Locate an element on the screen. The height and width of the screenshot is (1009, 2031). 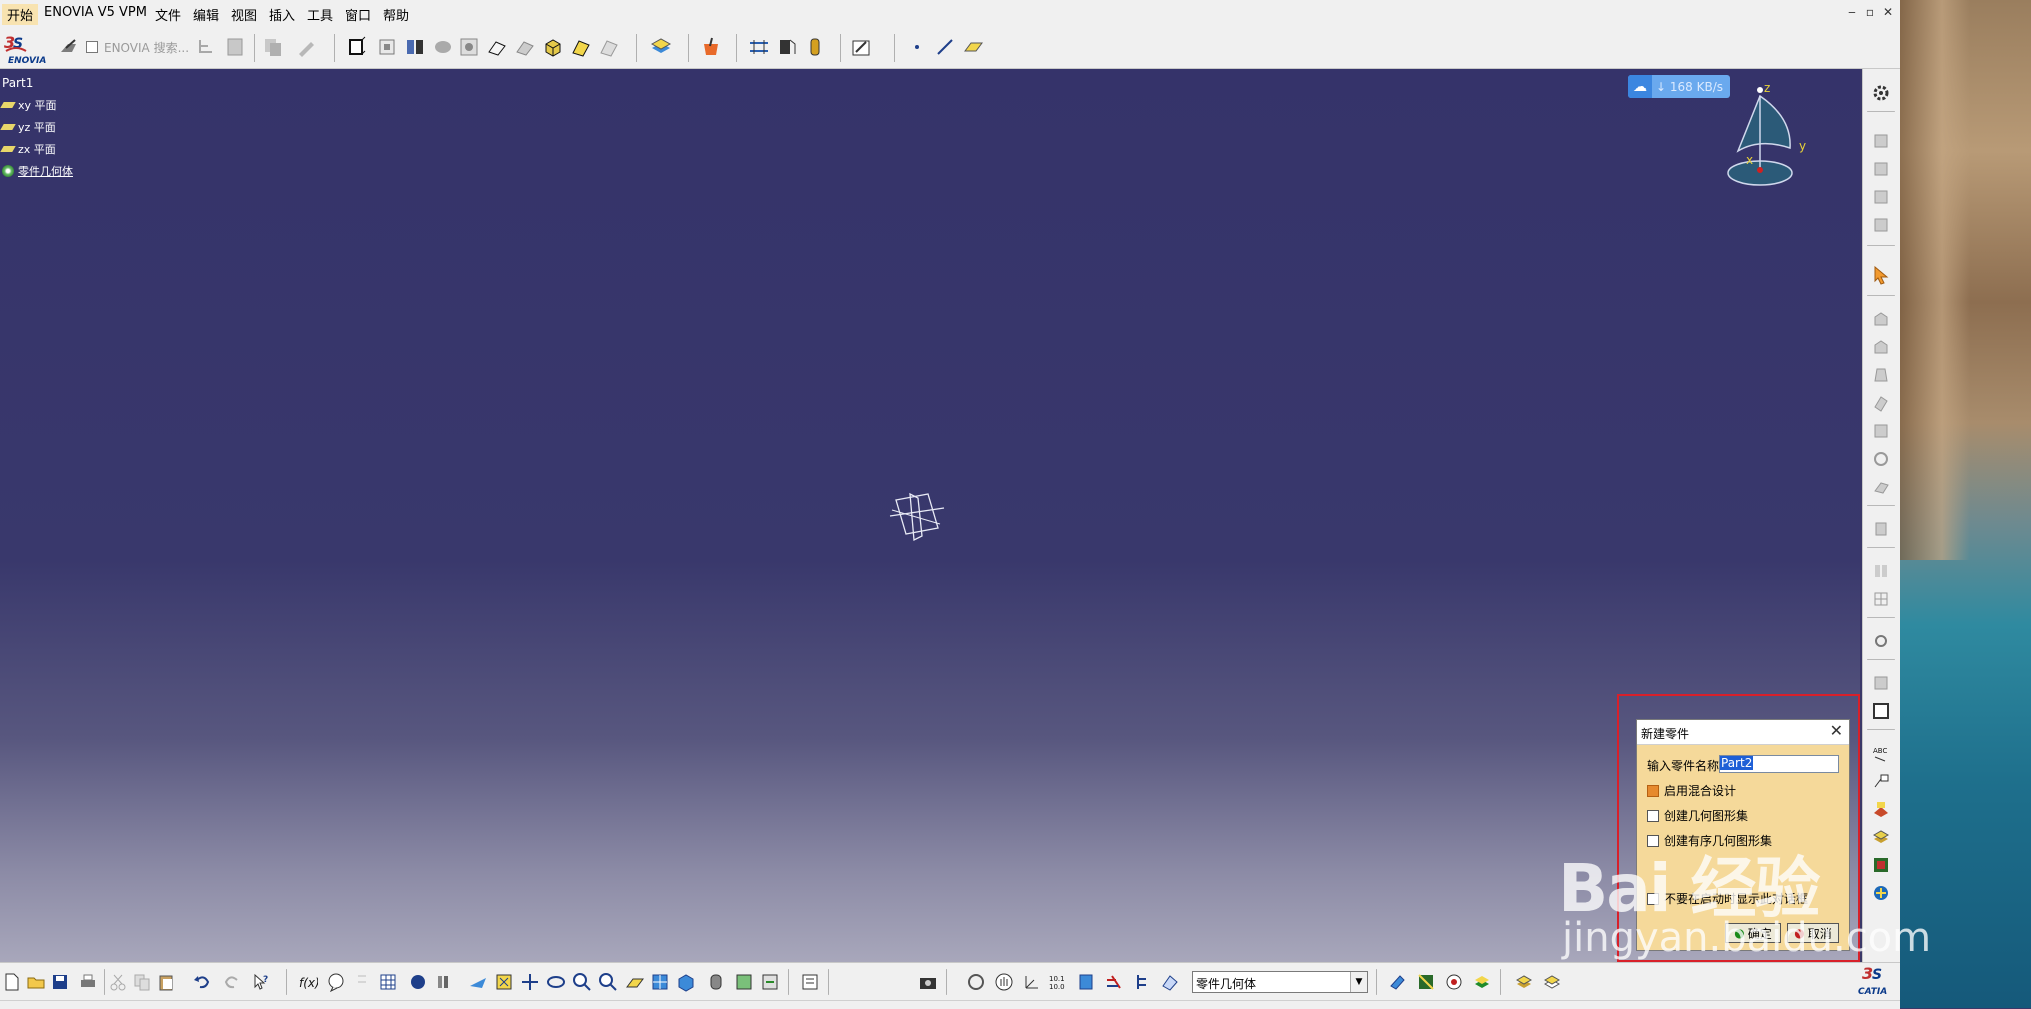
properties-layers-icon is located at coordinates (1552, 982).